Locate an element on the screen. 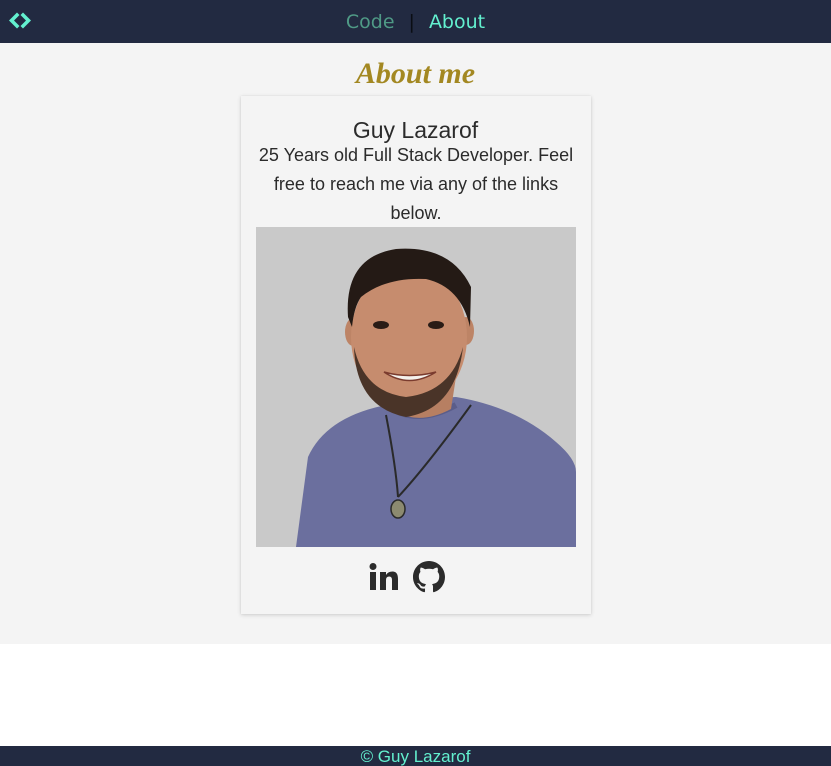  footer-copyright: © Guy Lazarof is located at coordinates (415, 756).